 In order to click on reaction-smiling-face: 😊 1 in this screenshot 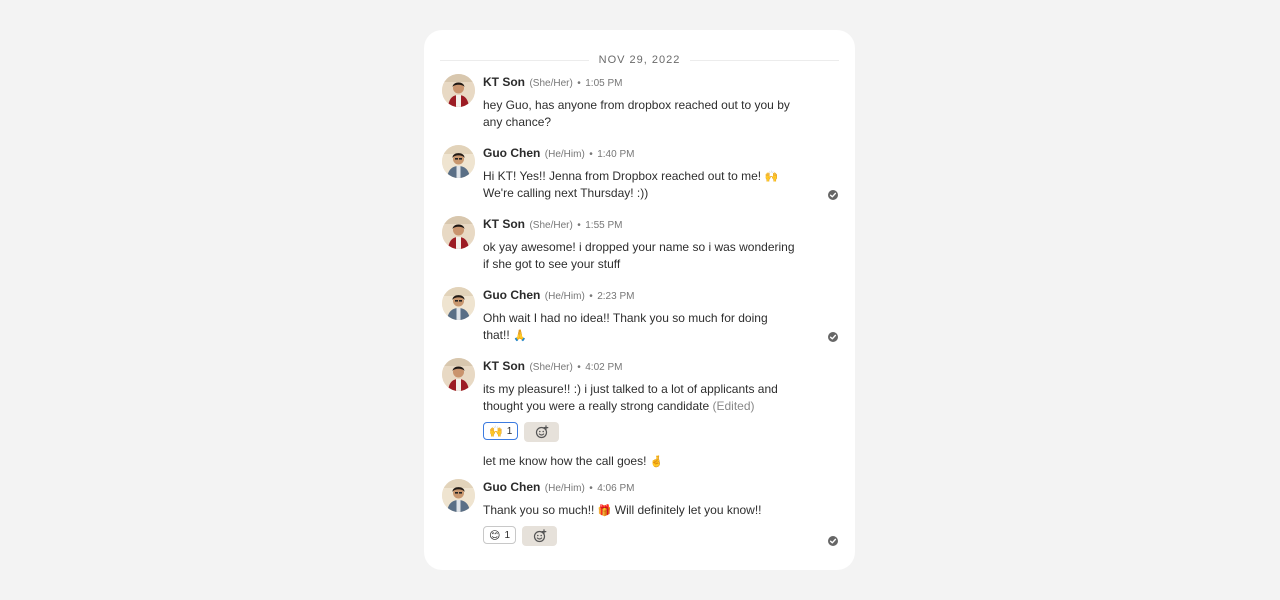, I will do `click(500, 535)`.